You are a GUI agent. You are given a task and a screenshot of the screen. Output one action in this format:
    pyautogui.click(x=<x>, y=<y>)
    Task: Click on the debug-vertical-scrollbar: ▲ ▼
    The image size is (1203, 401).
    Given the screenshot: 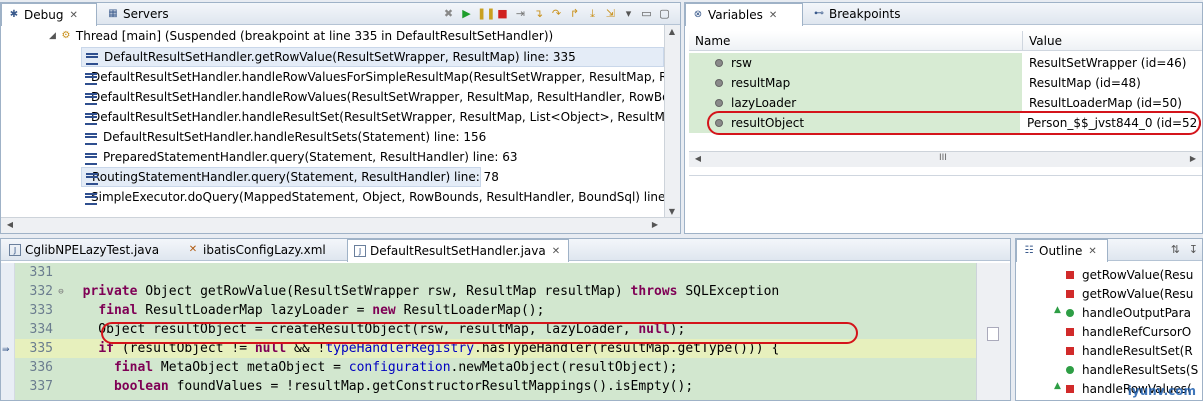 What is the action you would take?
    pyautogui.click(x=672, y=121)
    